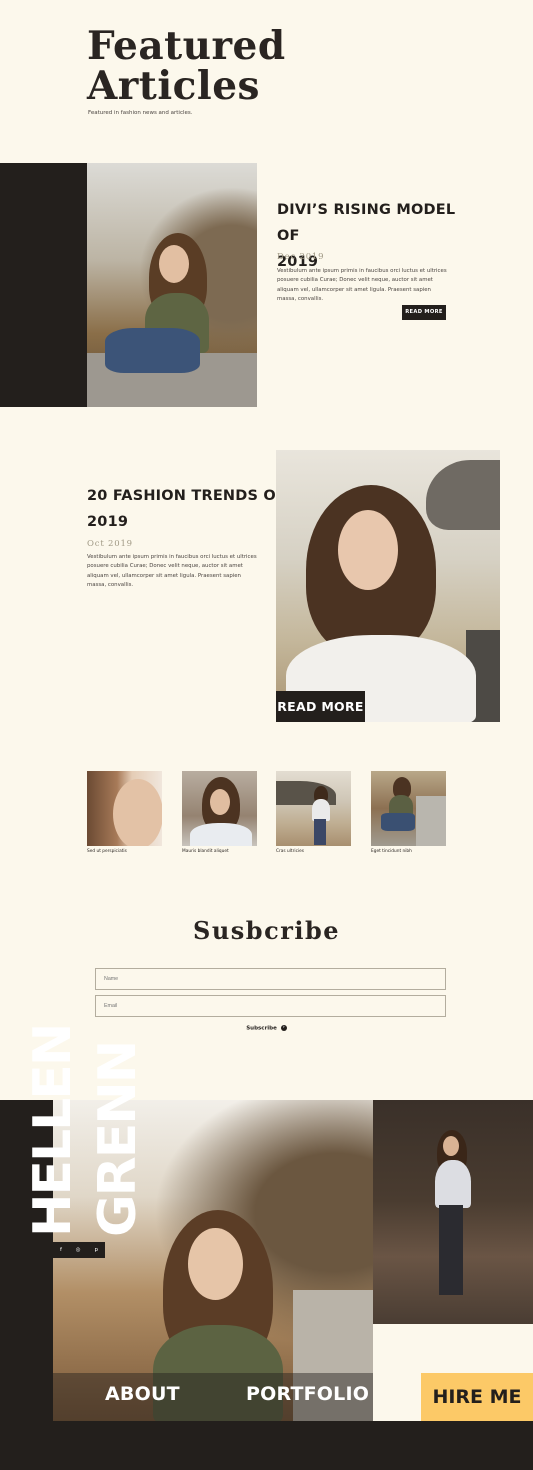  I want to click on social-links: f ◎ p, so click(79, 1250).